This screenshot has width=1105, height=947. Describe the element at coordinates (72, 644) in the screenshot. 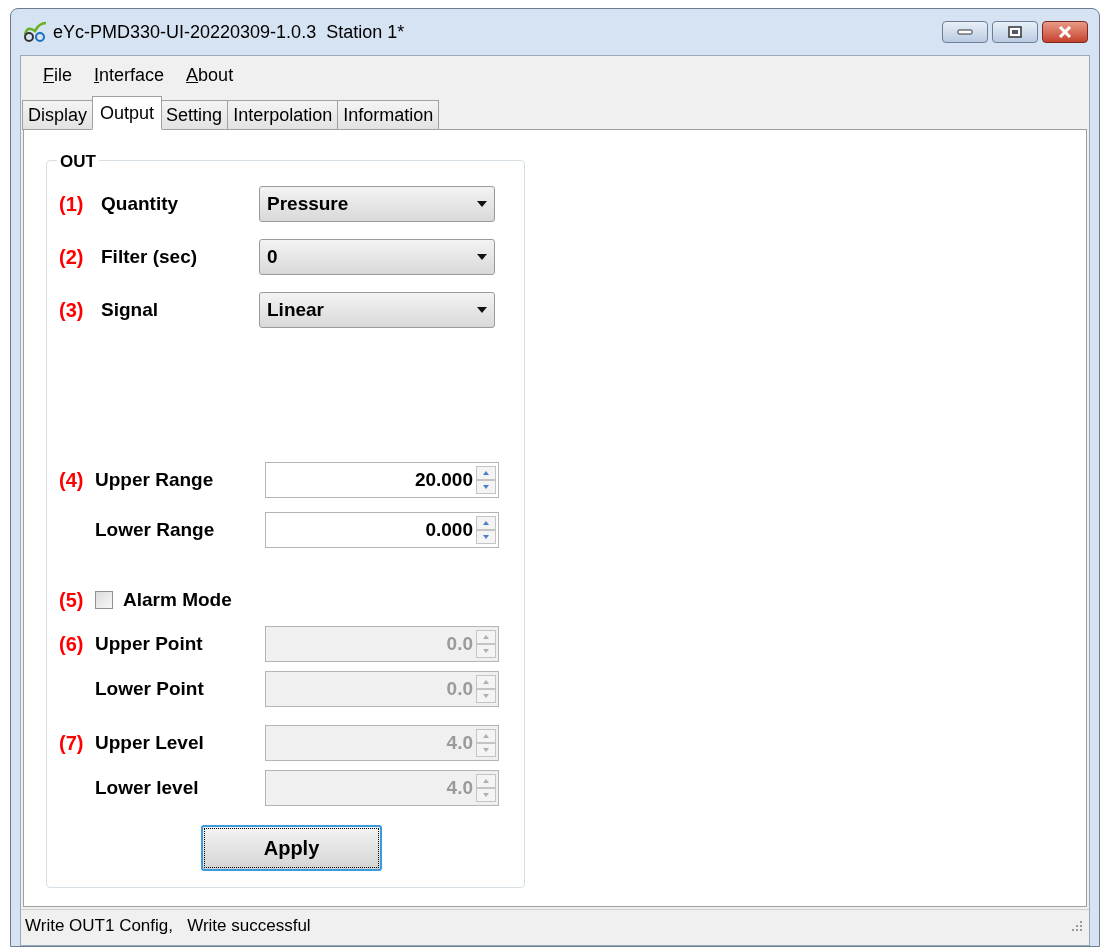

I see `callout-number: (6)` at that location.